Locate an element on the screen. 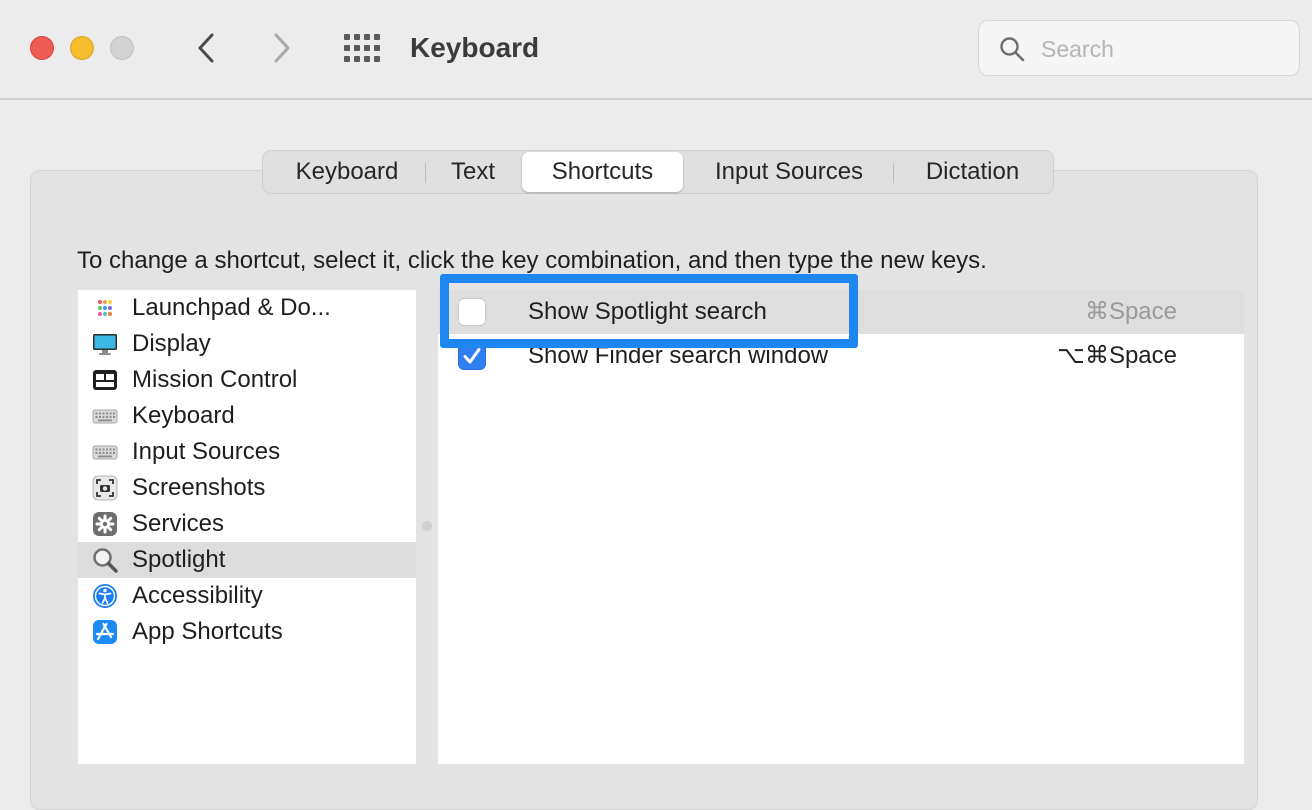 The image size is (1312, 810). category-input-sources: Input Sources is located at coordinates (247, 452).